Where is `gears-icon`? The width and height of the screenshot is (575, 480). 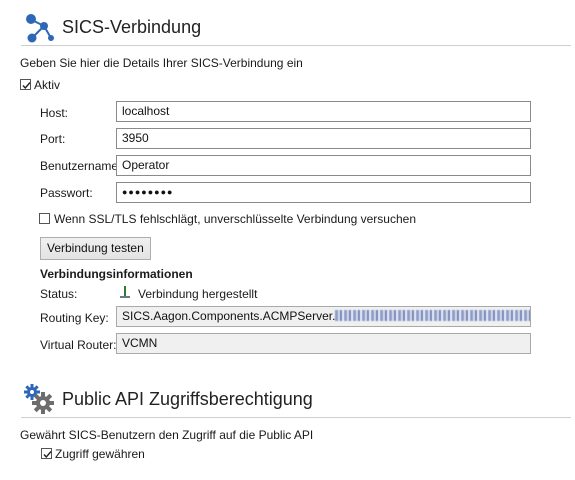
gears-icon is located at coordinates (39, 399).